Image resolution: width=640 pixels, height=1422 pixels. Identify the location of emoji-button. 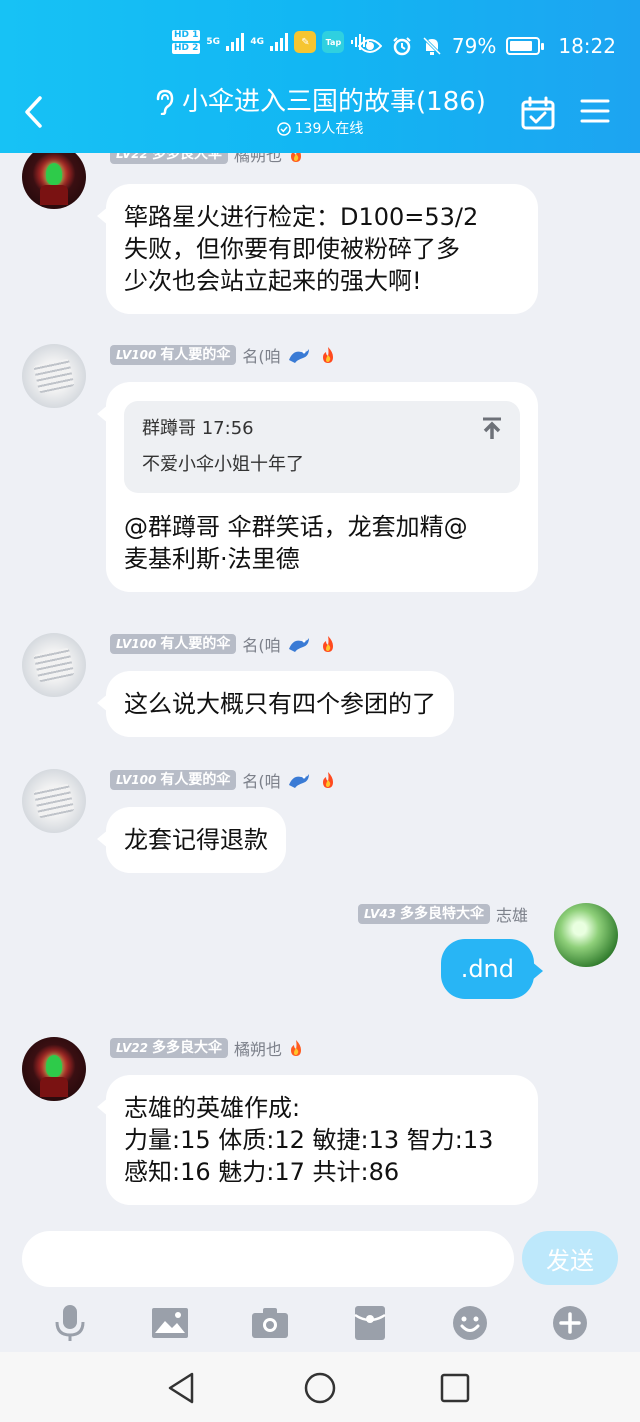
(470, 1323).